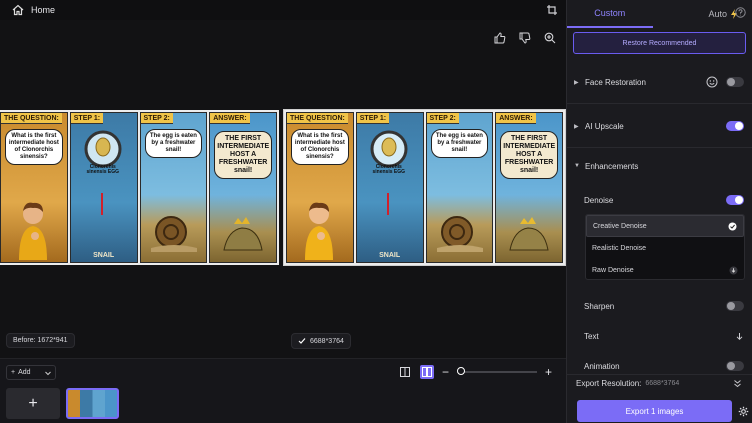 The image size is (752, 423). Describe the element at coordinates (735, 306) in the screenshot. I see `sharpen-toggle` at that location.